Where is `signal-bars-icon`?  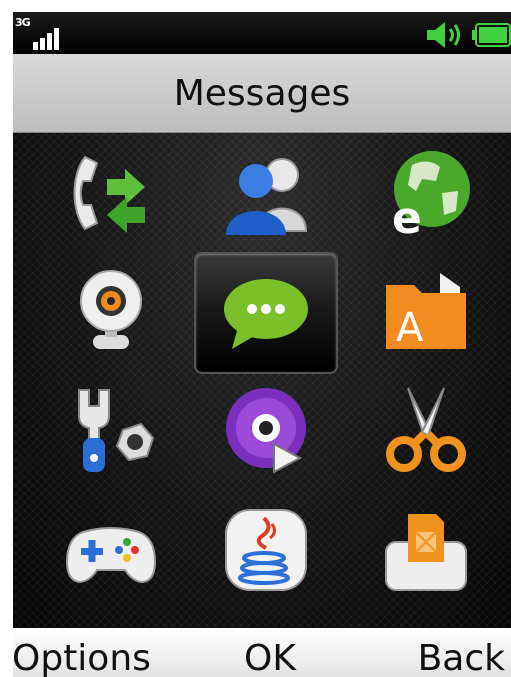 signal-bars-icon is located at coordinates (49, 38).